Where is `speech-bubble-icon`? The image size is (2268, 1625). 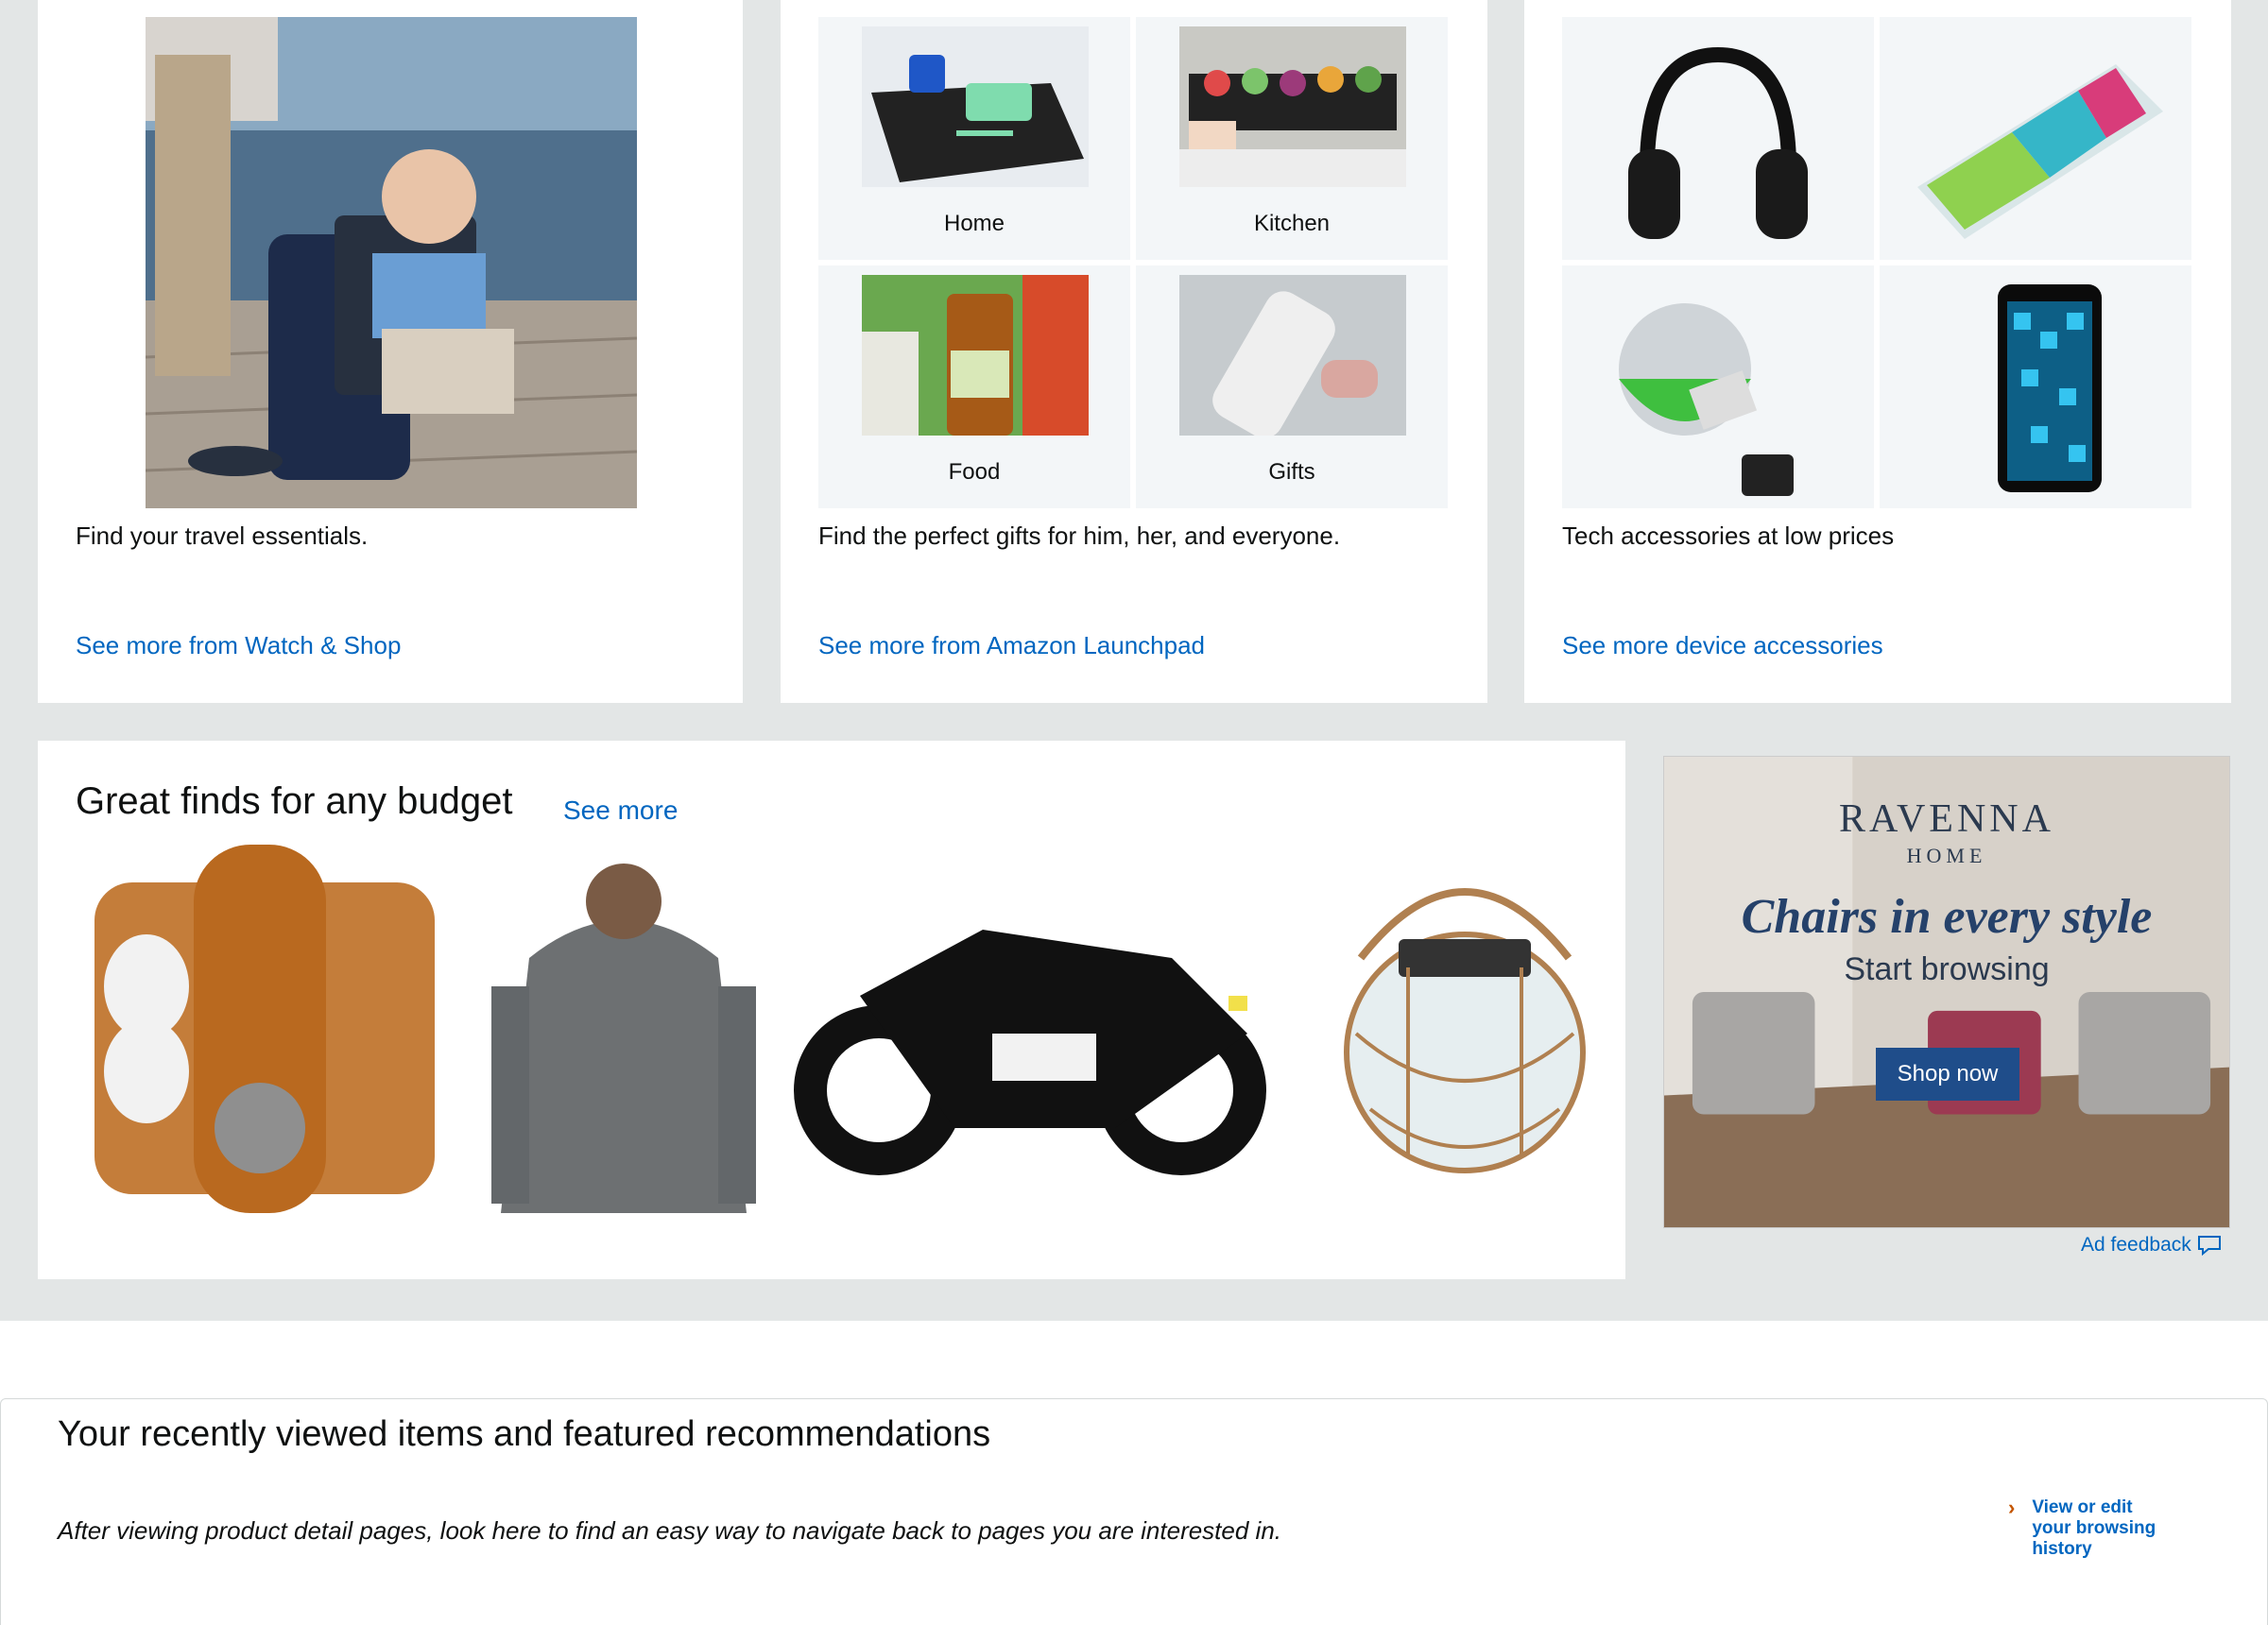
speech-bubble-icon is located at coordinates (2209, 1246).